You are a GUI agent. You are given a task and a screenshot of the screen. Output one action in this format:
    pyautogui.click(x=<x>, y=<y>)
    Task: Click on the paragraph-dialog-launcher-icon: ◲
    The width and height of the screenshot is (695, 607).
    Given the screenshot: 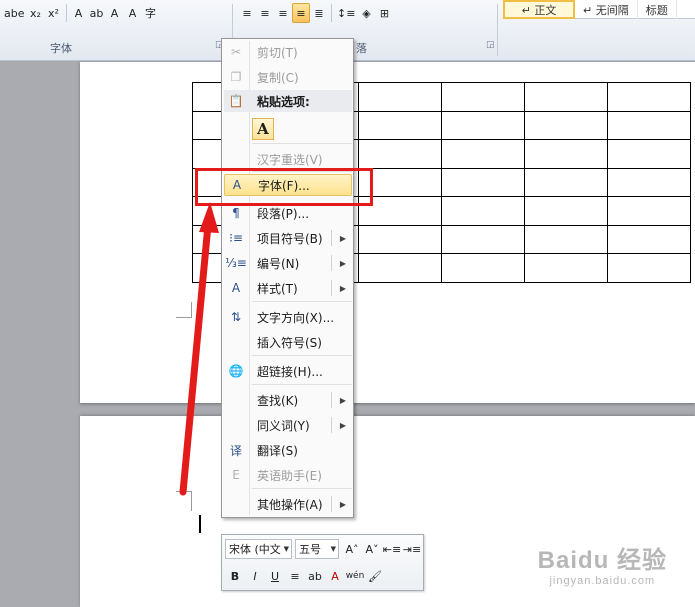 What is the action you would take?
    pyautogui.click(x=490, y=45)
    